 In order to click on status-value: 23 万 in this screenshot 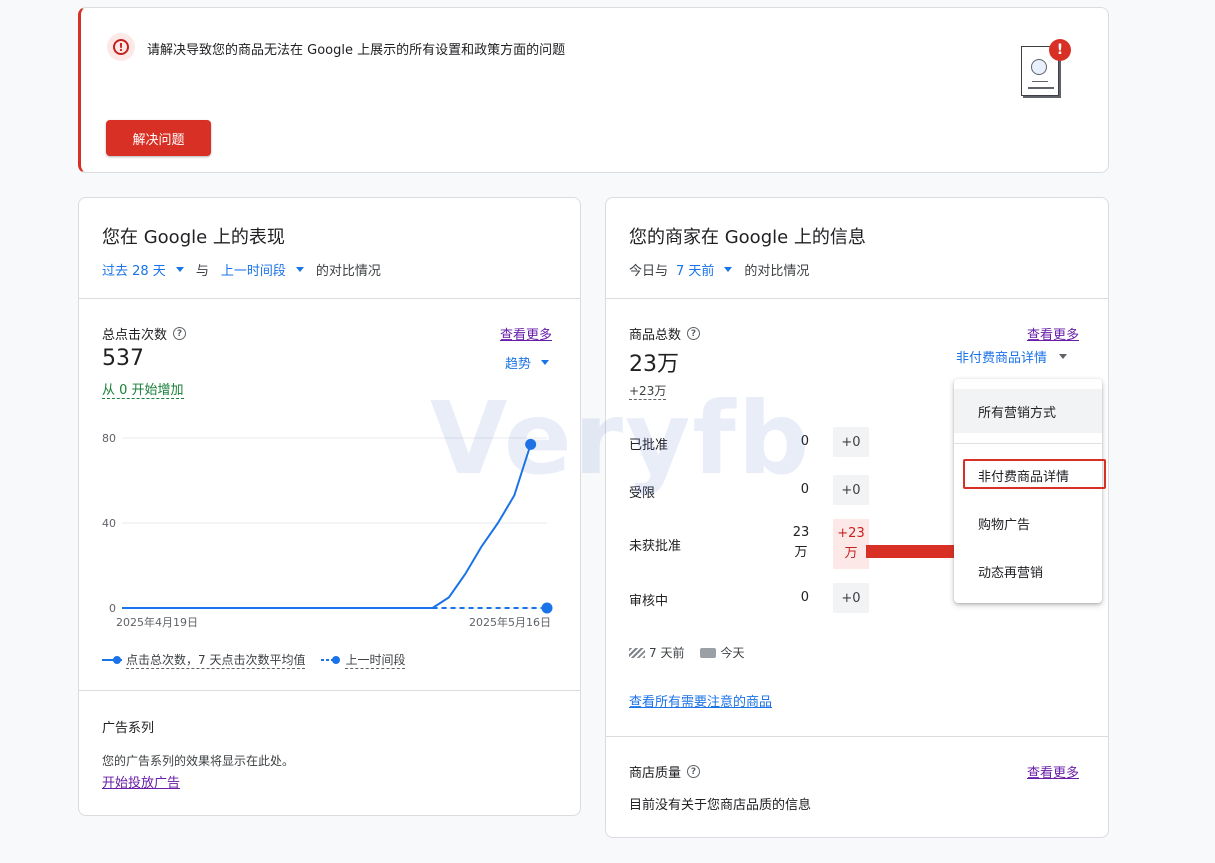, I will do `click(801, 542)`.